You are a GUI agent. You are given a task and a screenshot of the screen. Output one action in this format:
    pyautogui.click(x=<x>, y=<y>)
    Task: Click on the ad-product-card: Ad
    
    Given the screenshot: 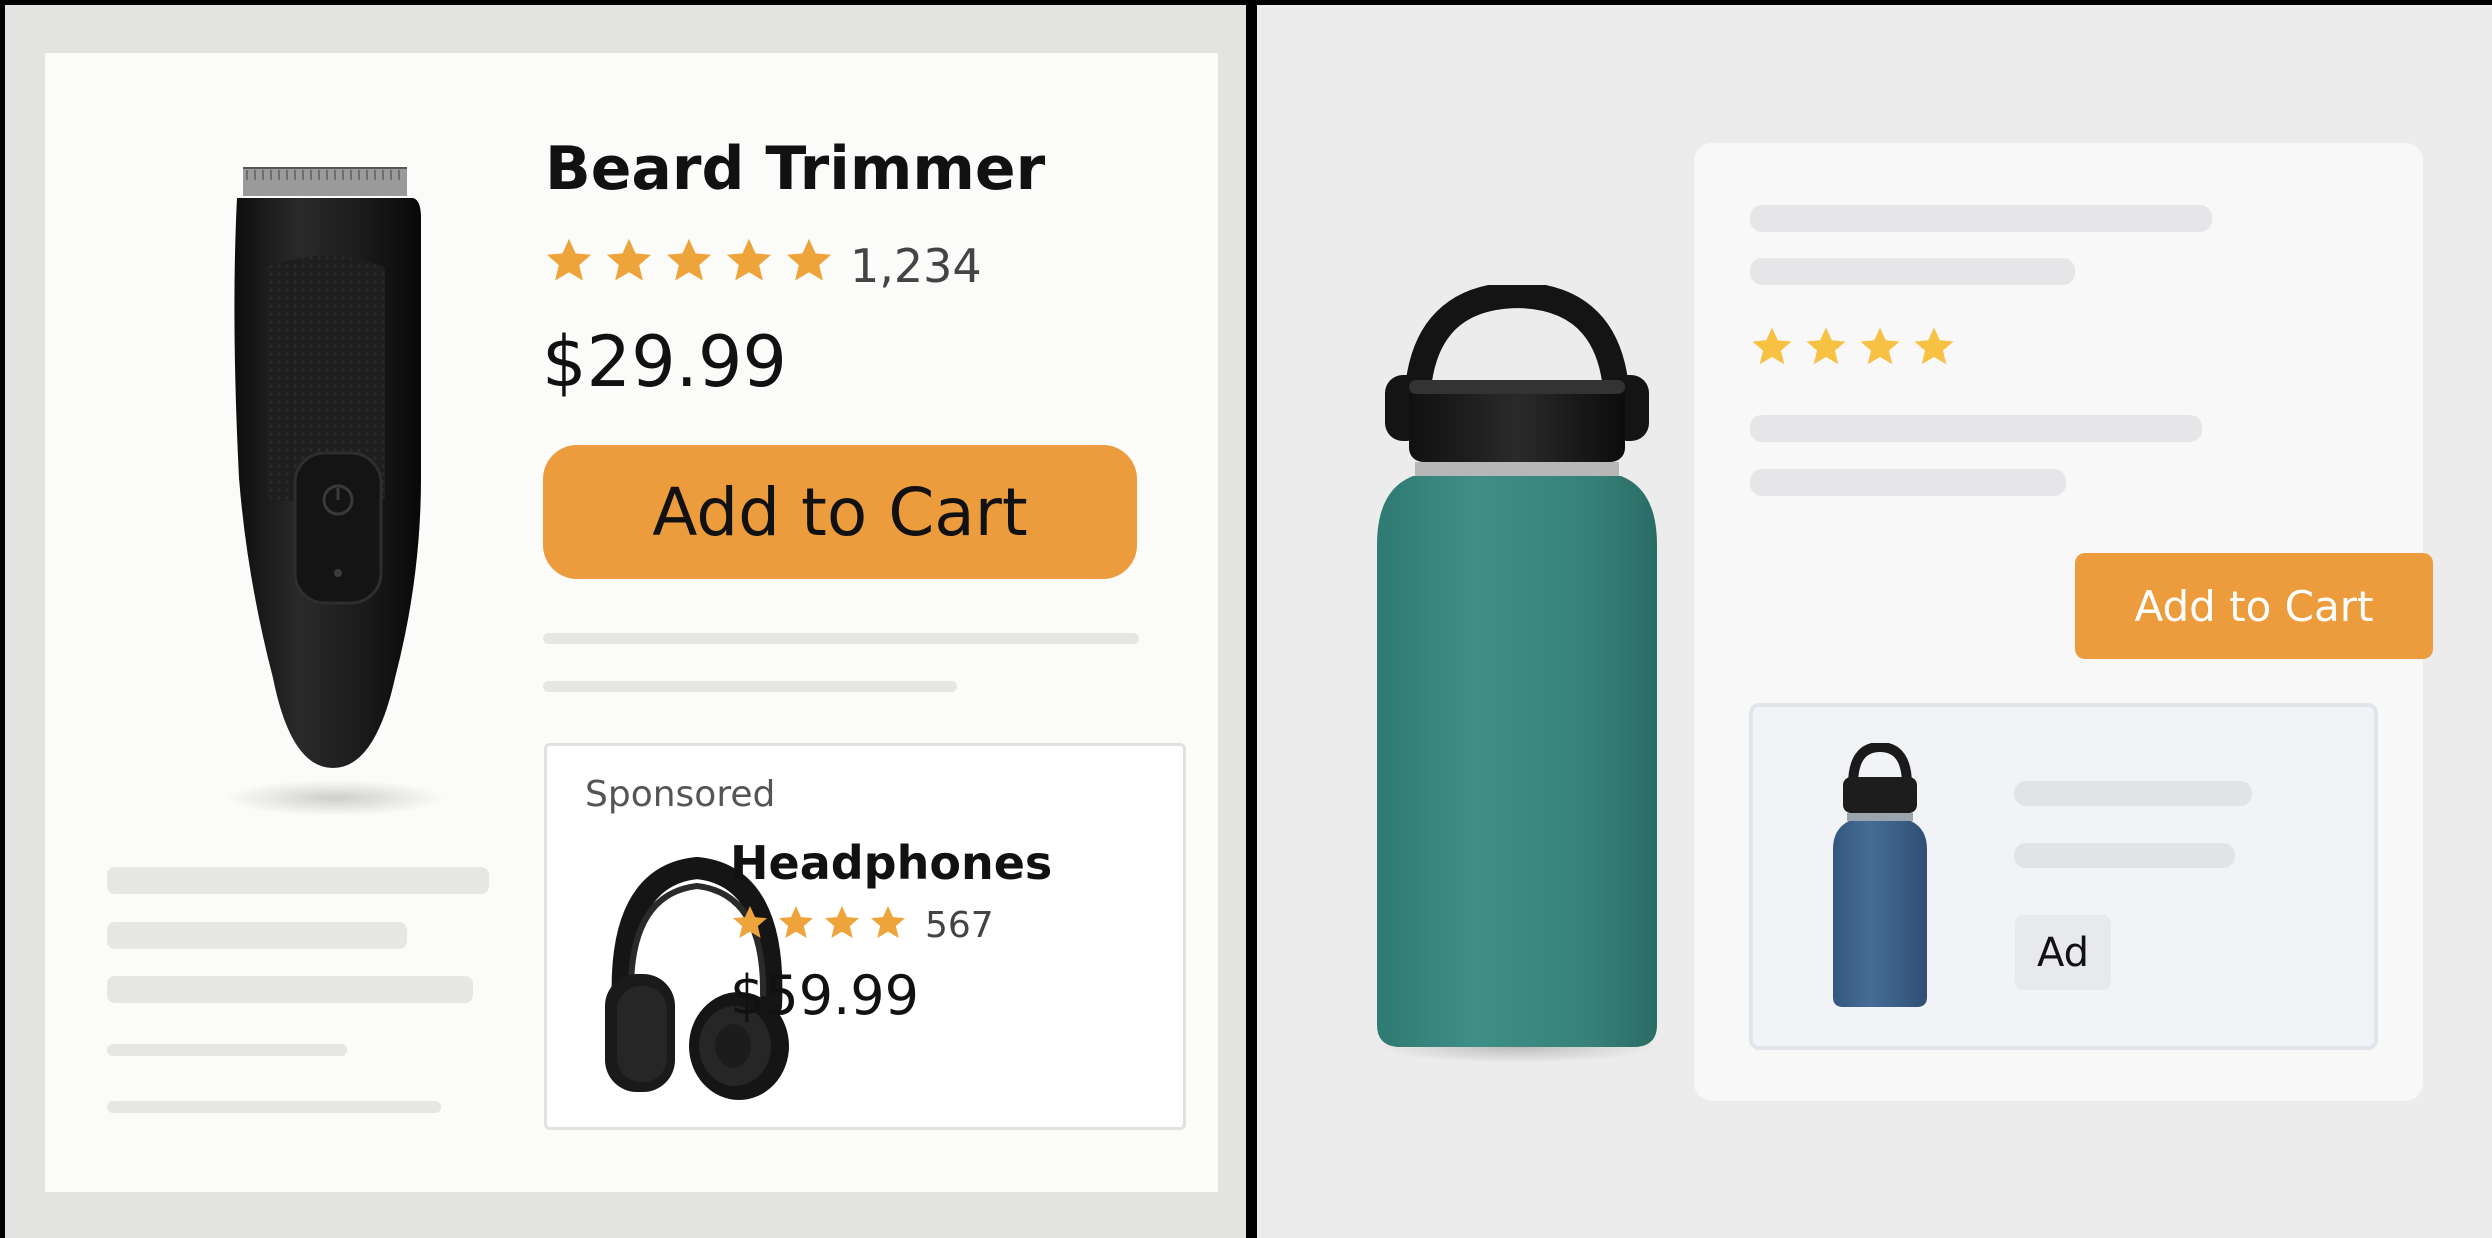 What is the action you would take?
    pyautogui.click(x=2063, y=876)
    